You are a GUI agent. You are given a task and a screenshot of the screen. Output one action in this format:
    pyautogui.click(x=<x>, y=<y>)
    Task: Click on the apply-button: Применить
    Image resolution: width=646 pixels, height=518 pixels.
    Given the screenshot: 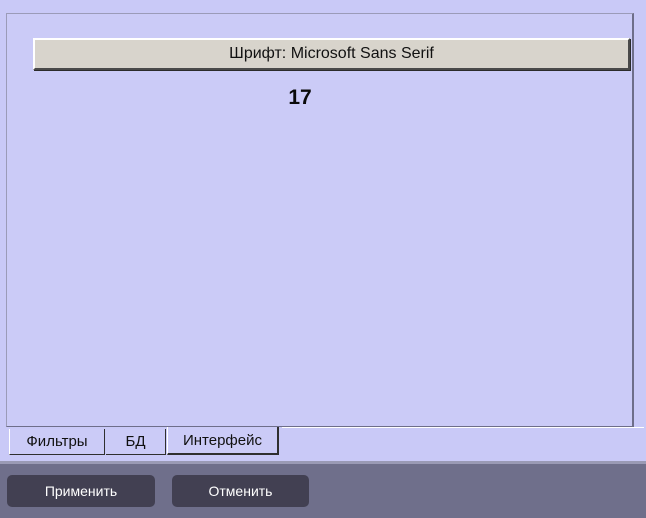 What is the action you would take?
    pyautogui.click(x=81, y=491)
    